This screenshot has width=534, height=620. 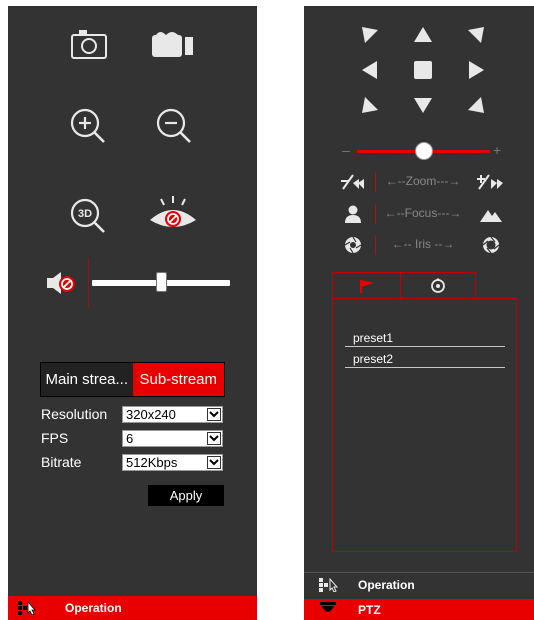 I want to click on fps-select: 6, so click(x=172, y=438).